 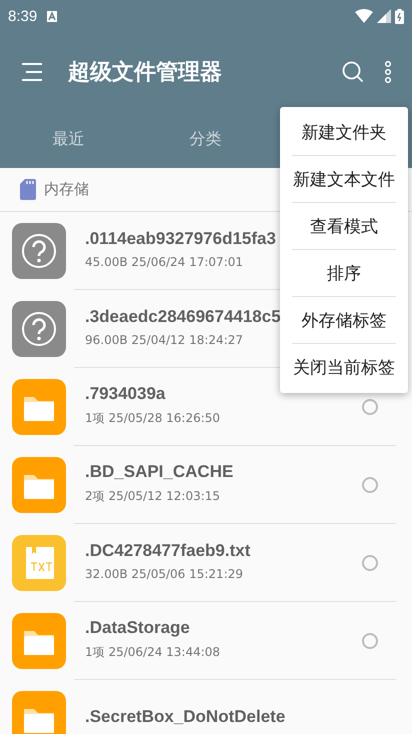 What do you see at coordinates (344, 132) in the screenshot?
I see `menu-item: 新建文件夹` at bounding box center [344, 132].